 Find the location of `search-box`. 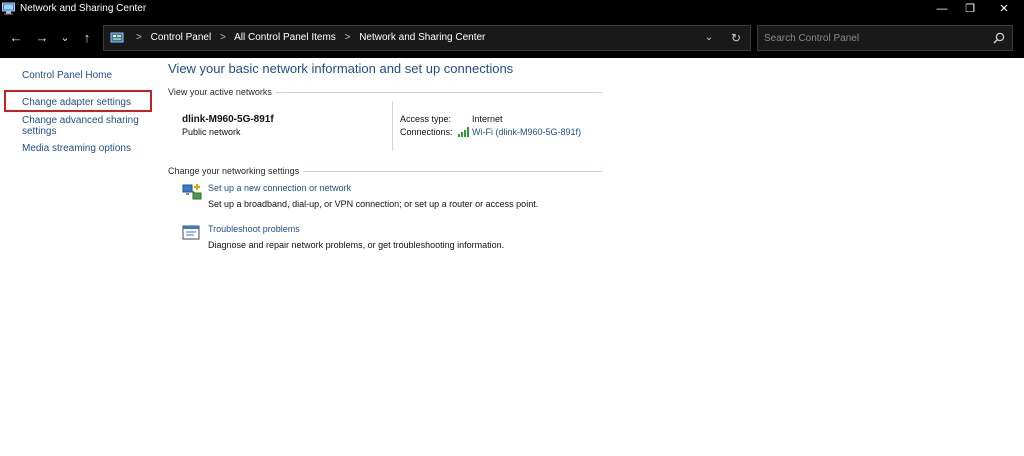

search-box is located at coordinates (885, 38).